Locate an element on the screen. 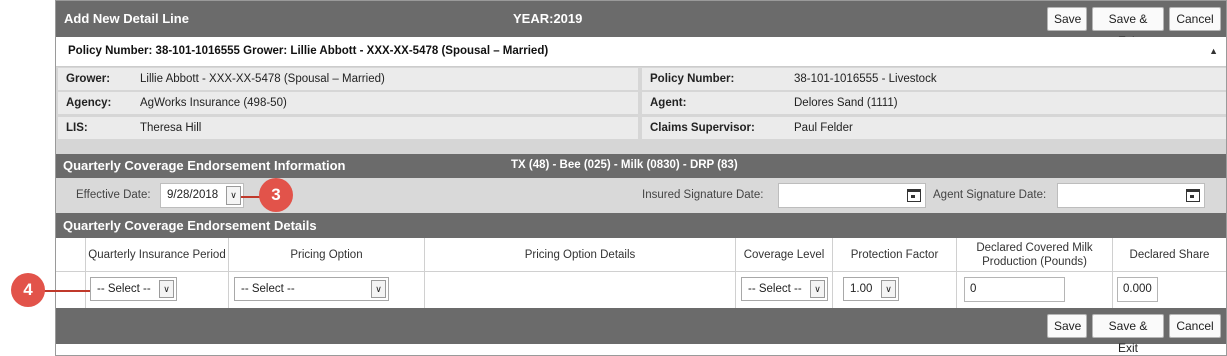  column-header: Quarterly Insurance Period is located at coordinates (157, 255).